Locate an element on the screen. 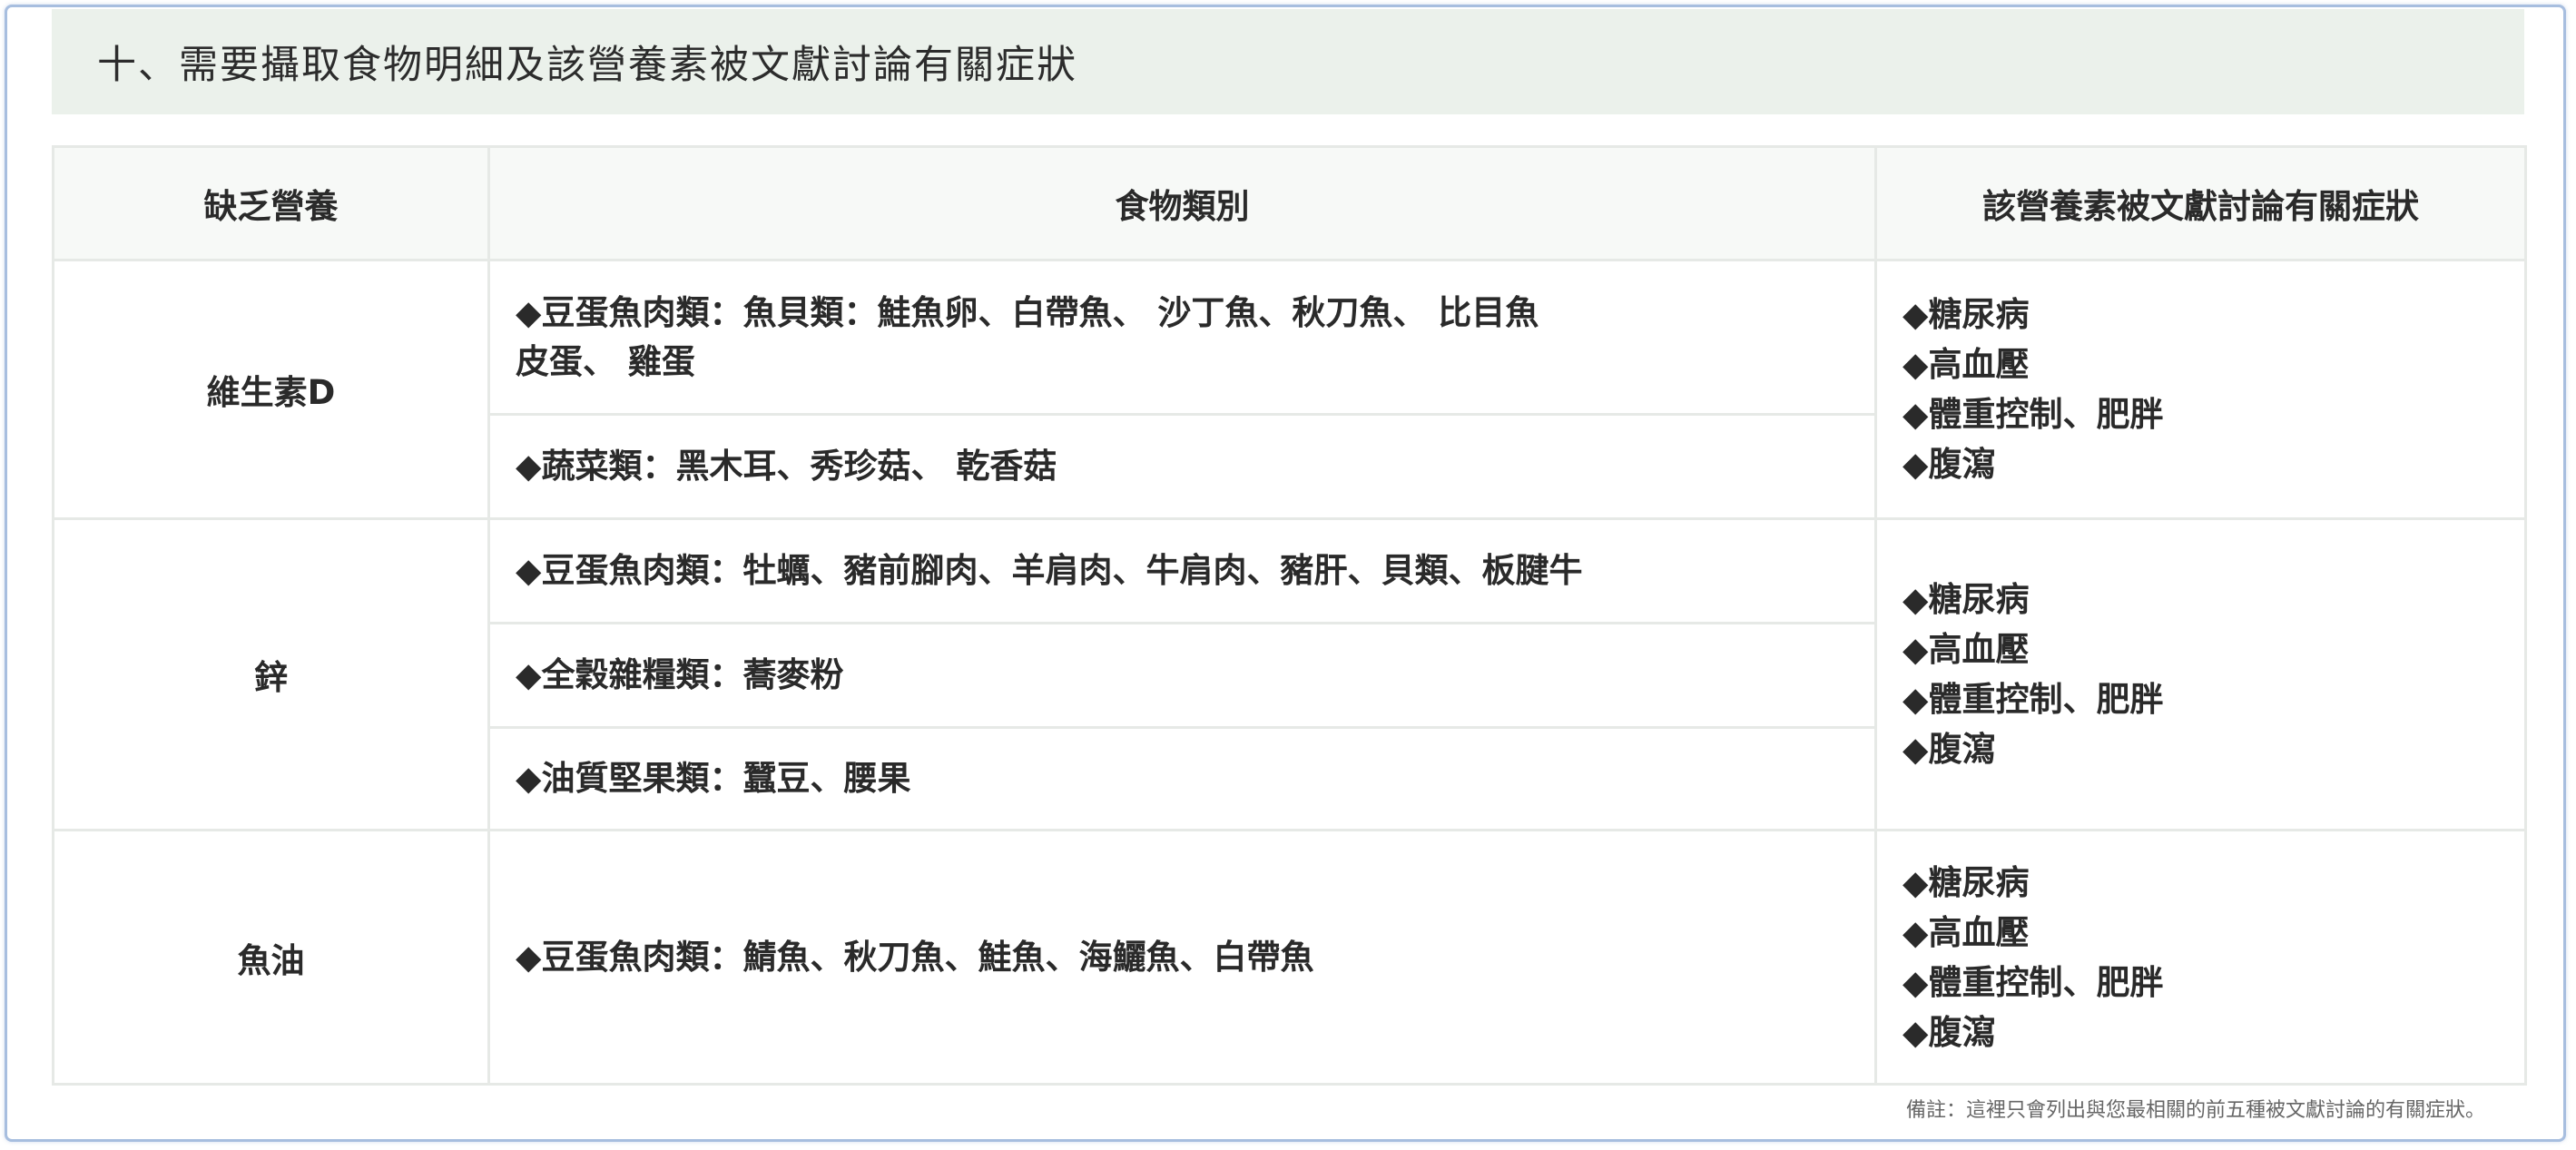 The image size is (2576, 1150). food-cell: ◆油質堅果類：蠶豆、腰果 is located at coordinates (1182, 778).